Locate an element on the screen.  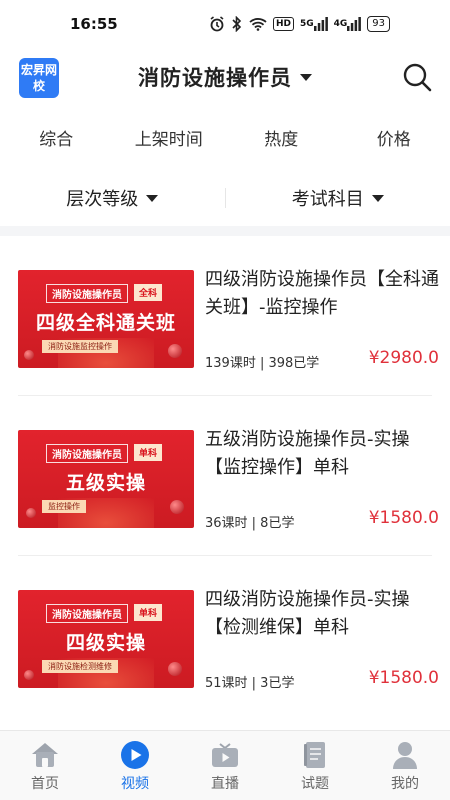
course-thumbnail: 消防设施操作员 单科 五级实操 监控操作 is located at coordinates (106, 479).